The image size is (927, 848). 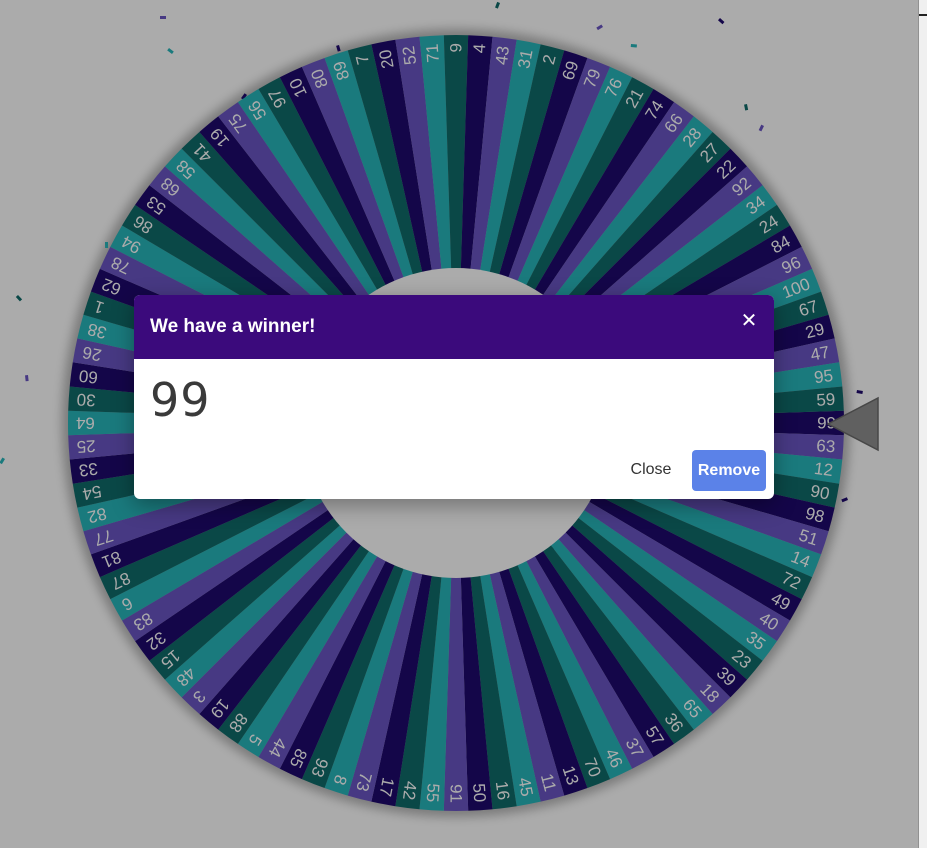 What do you see at coordinates (749, 320) in the screenshot?
I see `close-icon: ✕` at bounding box center [749, 320].